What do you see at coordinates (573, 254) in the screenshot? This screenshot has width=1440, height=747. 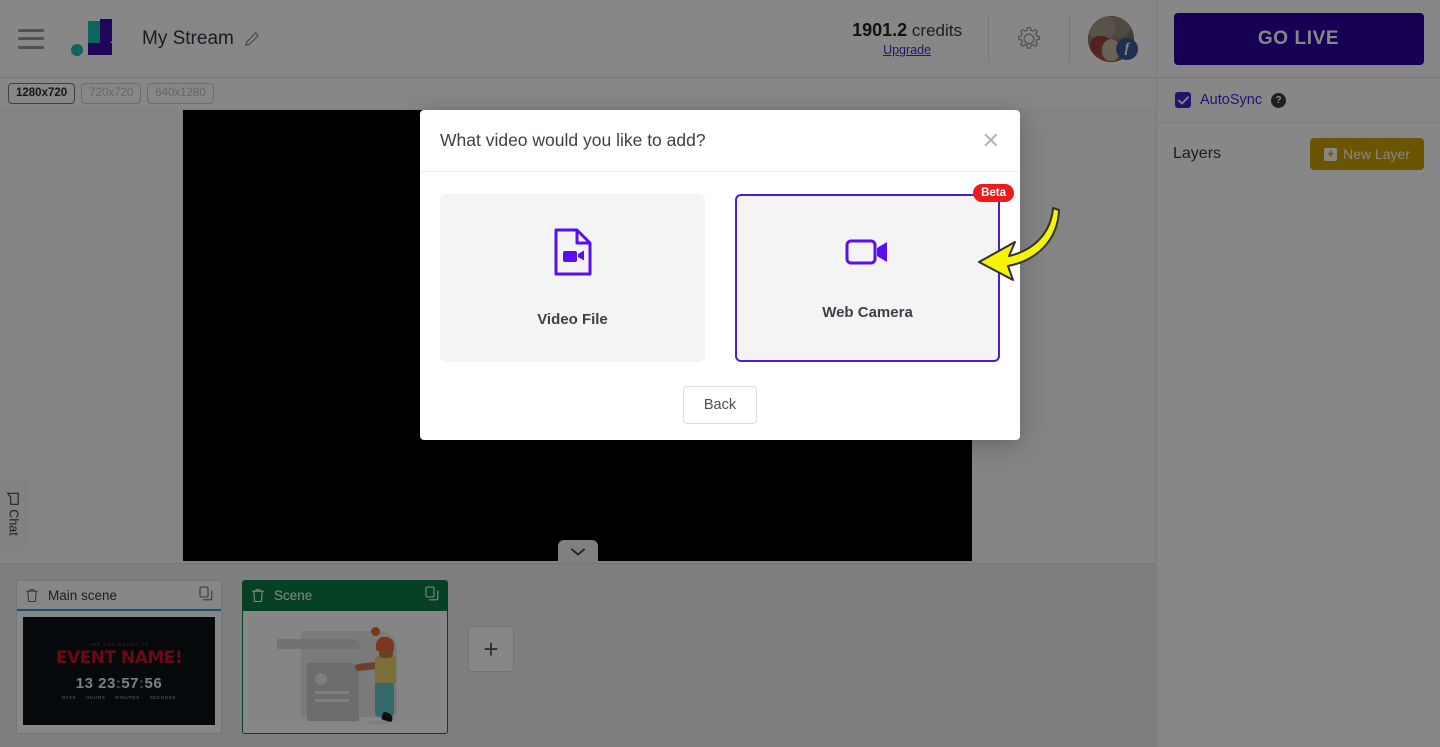 I see `video-file-icon` at bounding box center [573, 254].